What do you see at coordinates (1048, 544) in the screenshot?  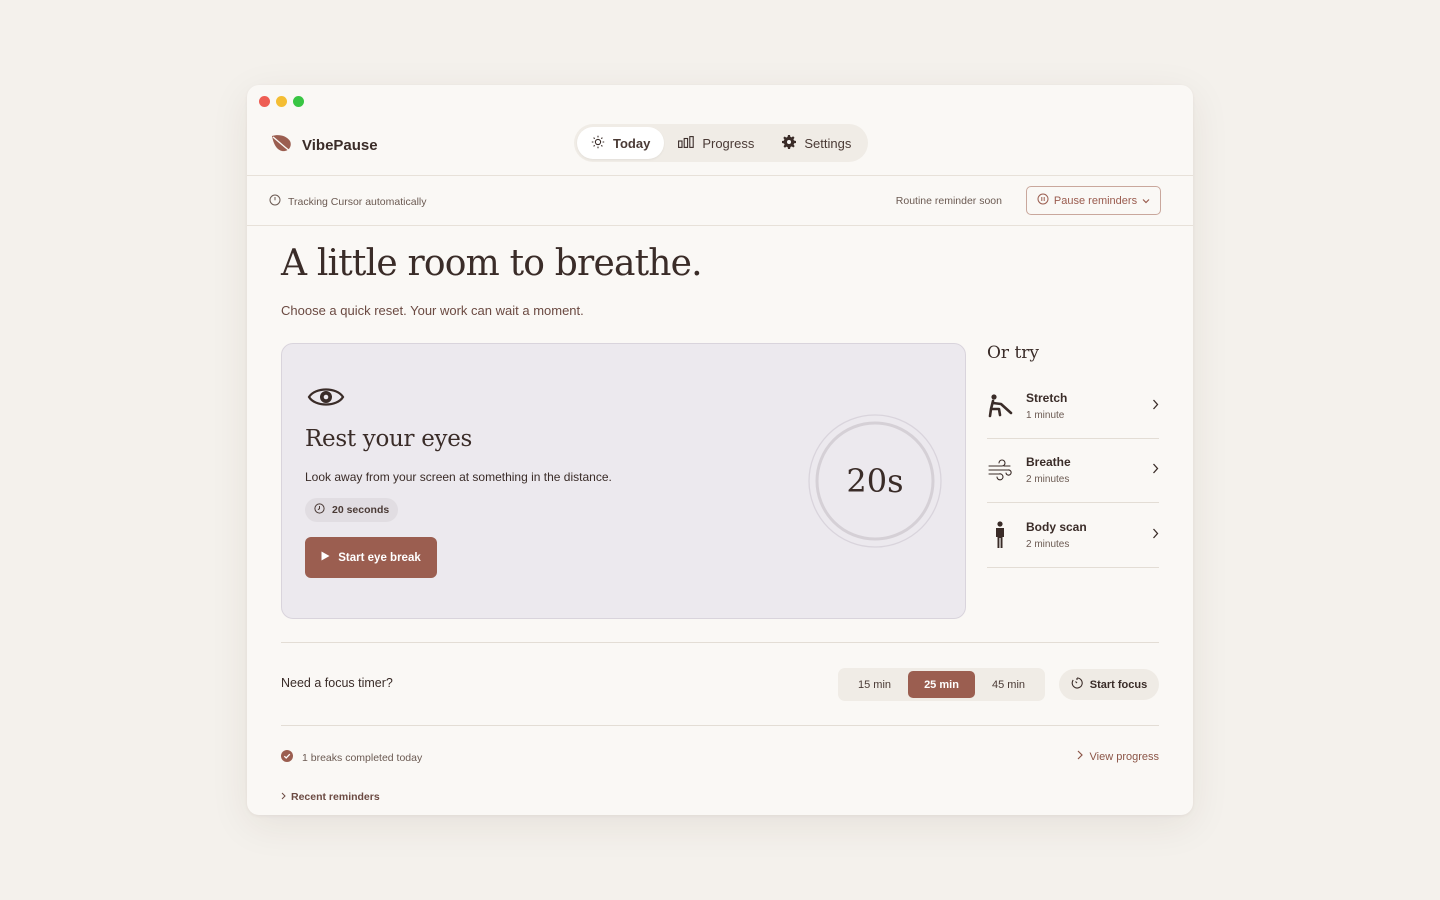 I see `alternative-body-scan-duration: 2 minutes` at bounding box center [1048, 544].